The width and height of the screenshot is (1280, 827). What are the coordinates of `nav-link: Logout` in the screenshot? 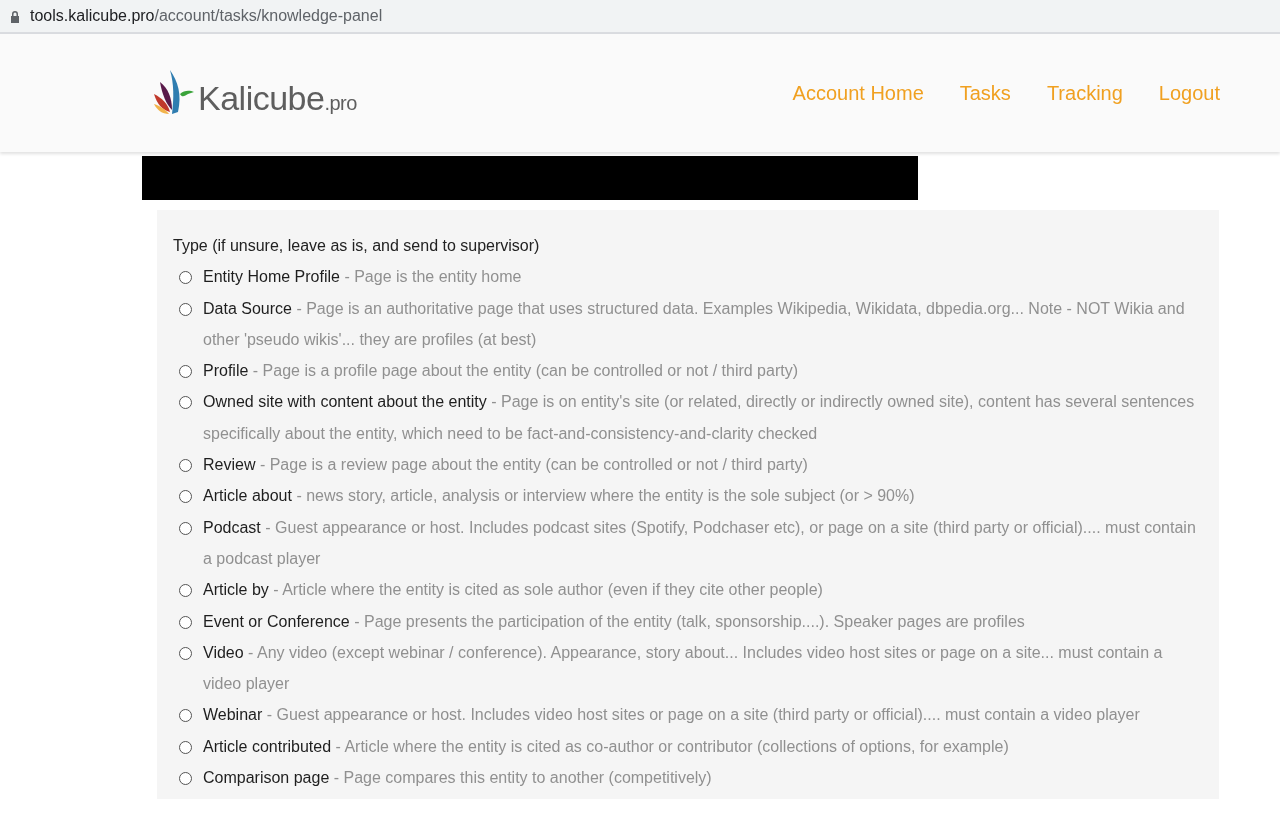 It's located at (1189, 93).